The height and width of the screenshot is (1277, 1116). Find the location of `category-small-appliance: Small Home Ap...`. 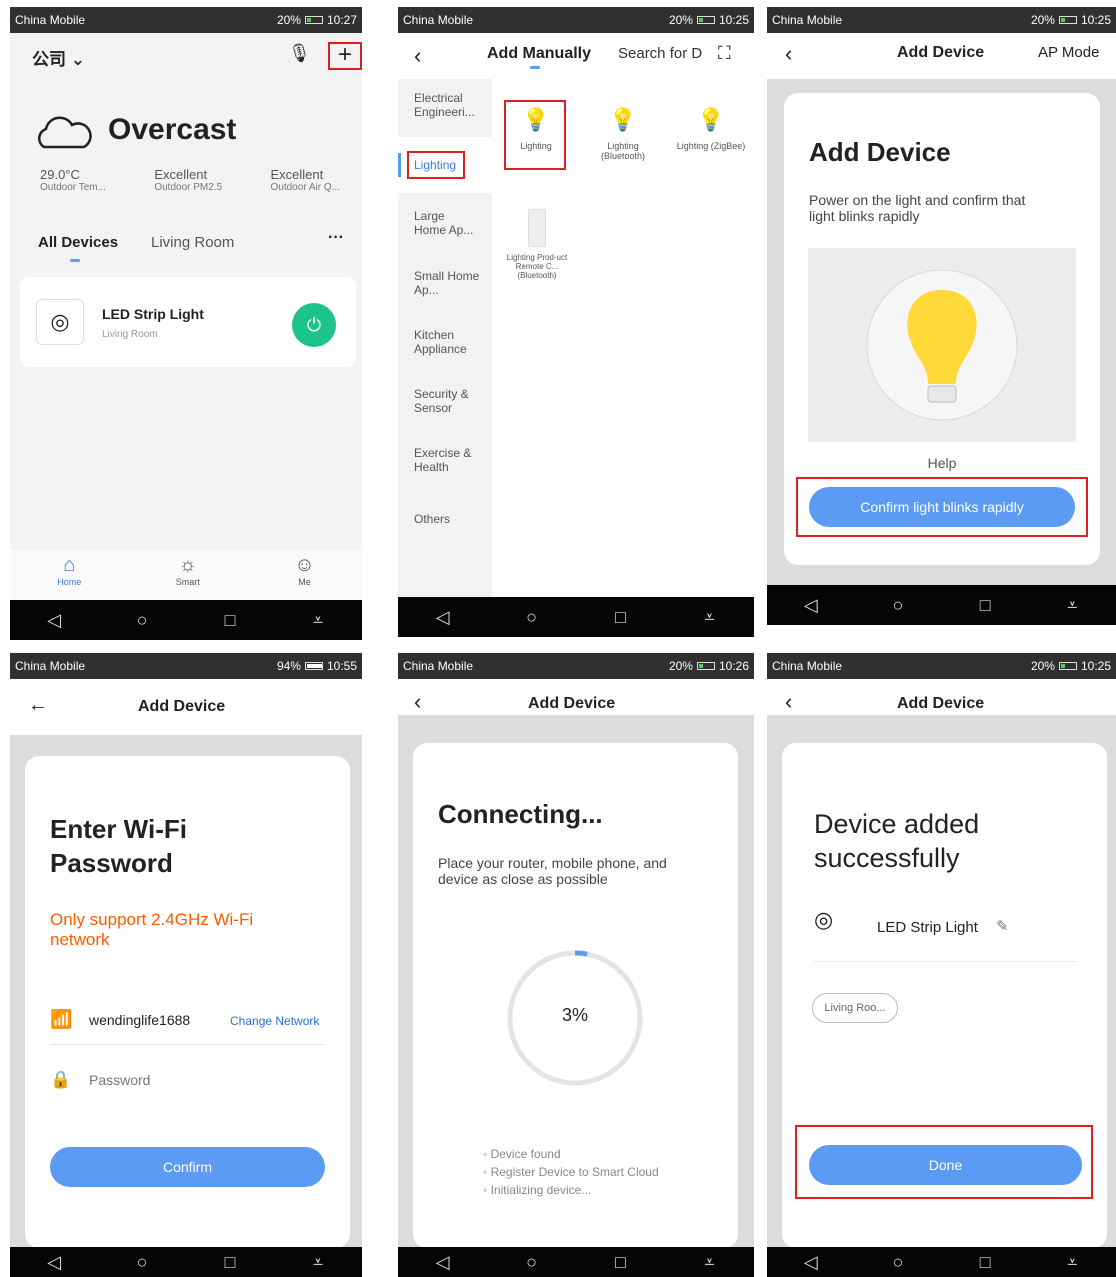

category-small-appliance: Small Home Ap... is located at coordinates (447, 283).